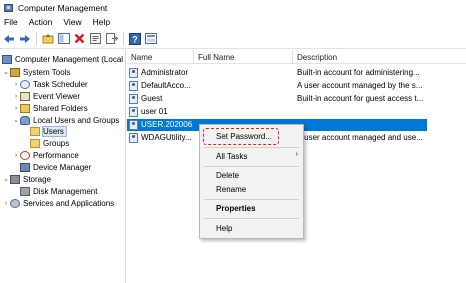  What do you see at coordinates (251, 228) in the screenshot?
I see `menu-item-help: Help` at bounding box center [251, 228].